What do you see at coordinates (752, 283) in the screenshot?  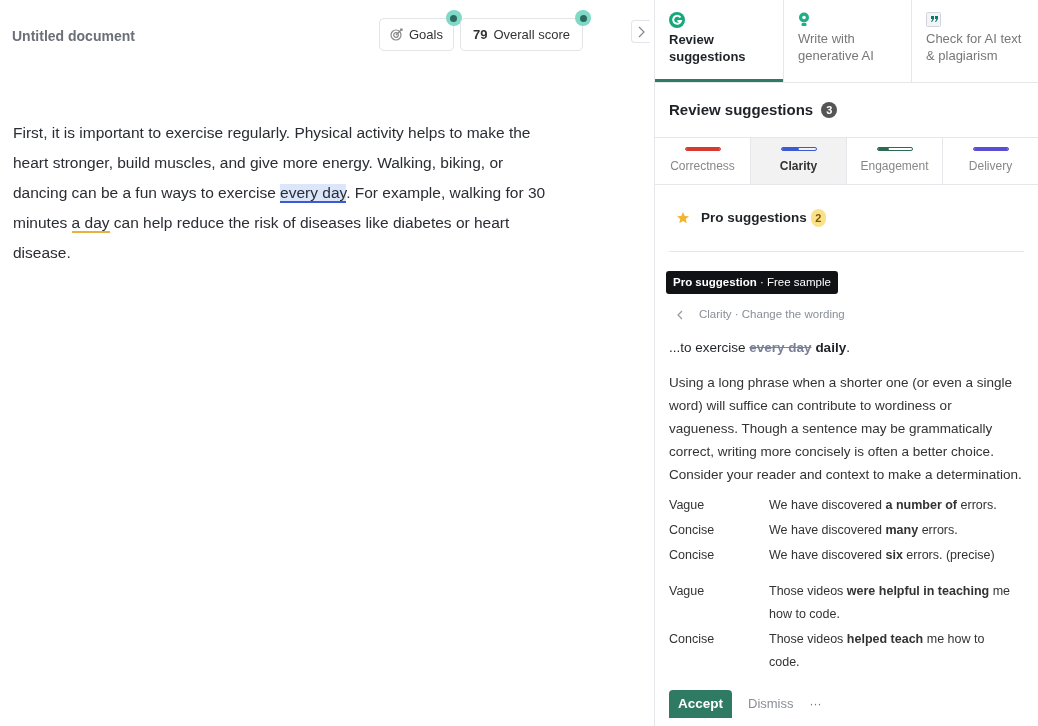 I see `pro-tag: Pro suggestion · Free sample` at bounding box center [752, 283].